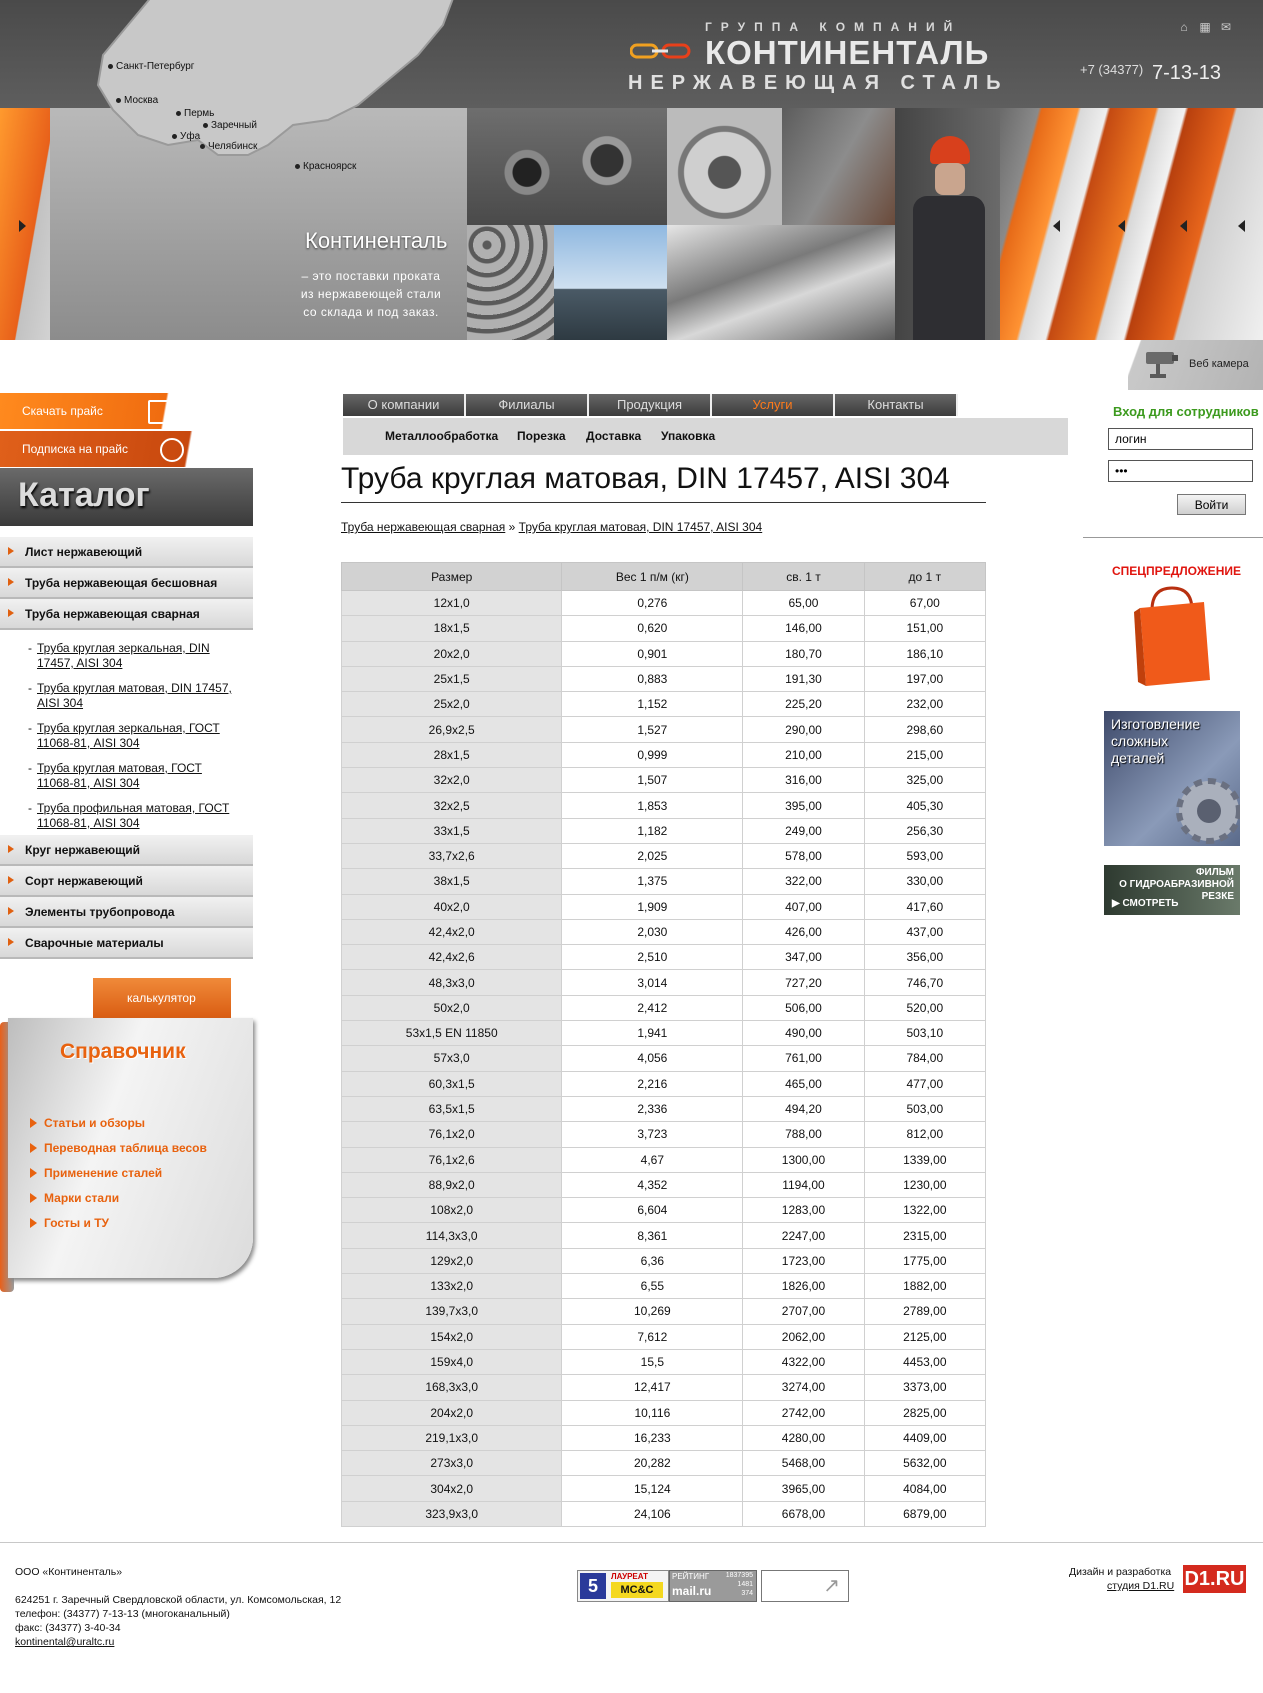 Image resolution: width=1263 pixels, height=1693 pixels. Describe the element at coordinates (805, 1586) in the screenshot. I see `third-counter: ↗` at that location.